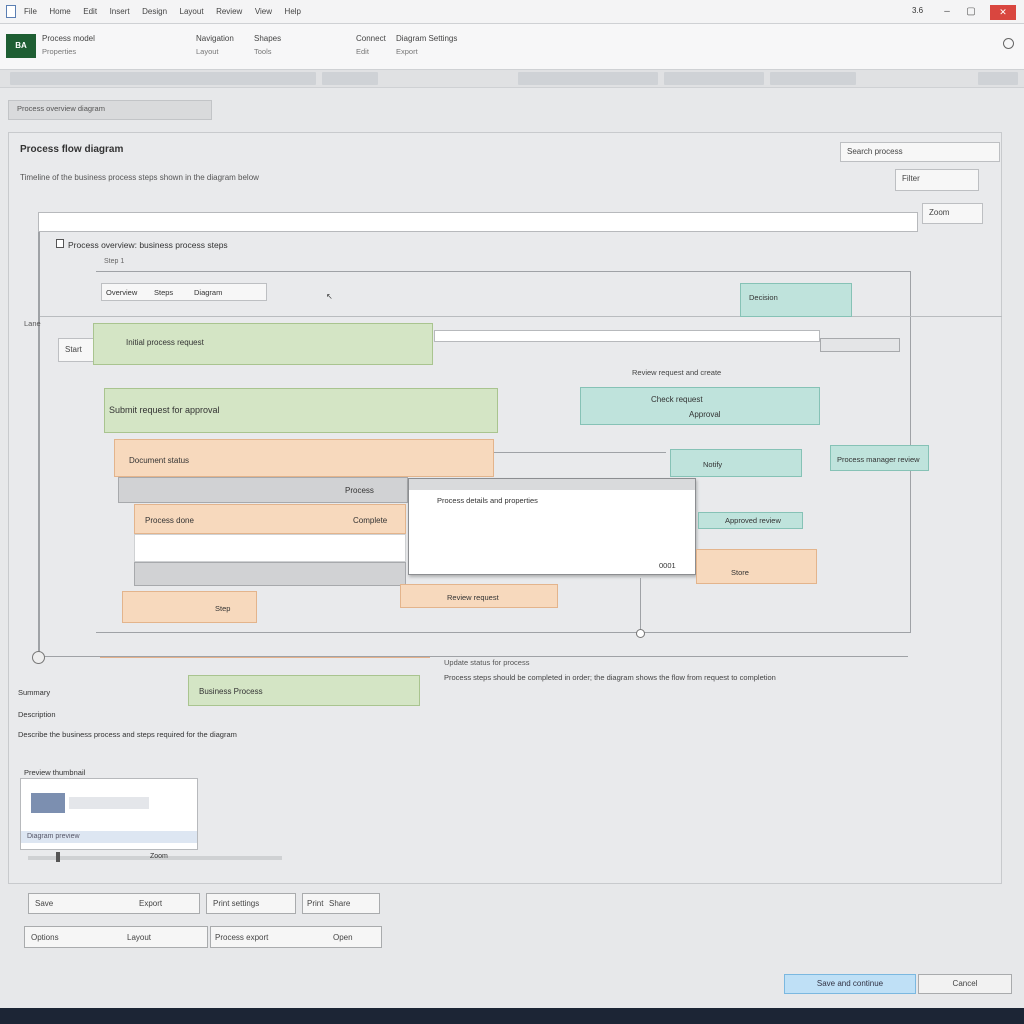 Image resolution: width=1024 pixels, height=1024 pixels. What do you see at coordinates (503, 632) in the screenshot?
I see `frame-bottom` at bounding box center [503, 632].